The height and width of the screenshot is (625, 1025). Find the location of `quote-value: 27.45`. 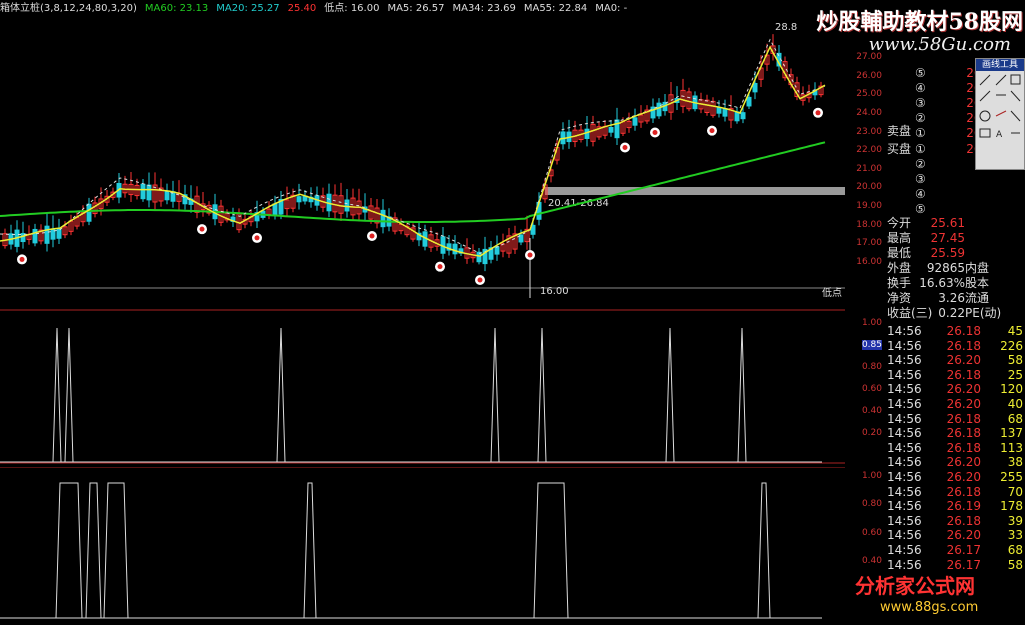

quote-value: 27.45 is located at coordinates (947, 238).